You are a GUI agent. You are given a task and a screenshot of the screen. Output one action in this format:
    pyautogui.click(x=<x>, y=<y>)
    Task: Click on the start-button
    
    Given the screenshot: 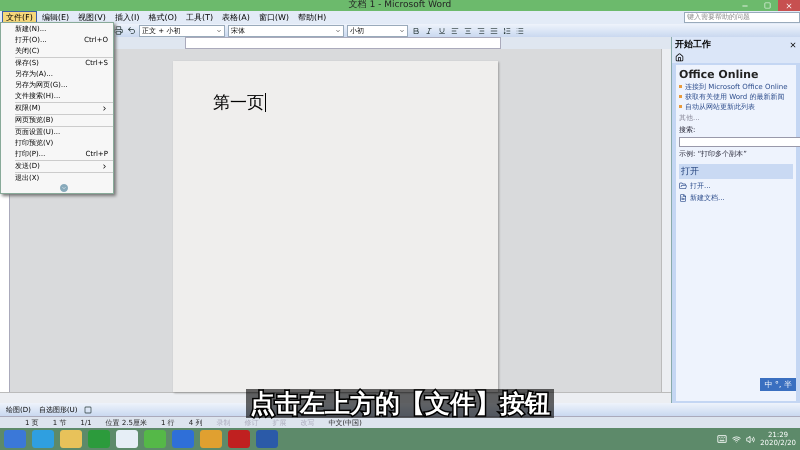 What is the action you would take?
    pyautogui.click(x=15, y=439)
    